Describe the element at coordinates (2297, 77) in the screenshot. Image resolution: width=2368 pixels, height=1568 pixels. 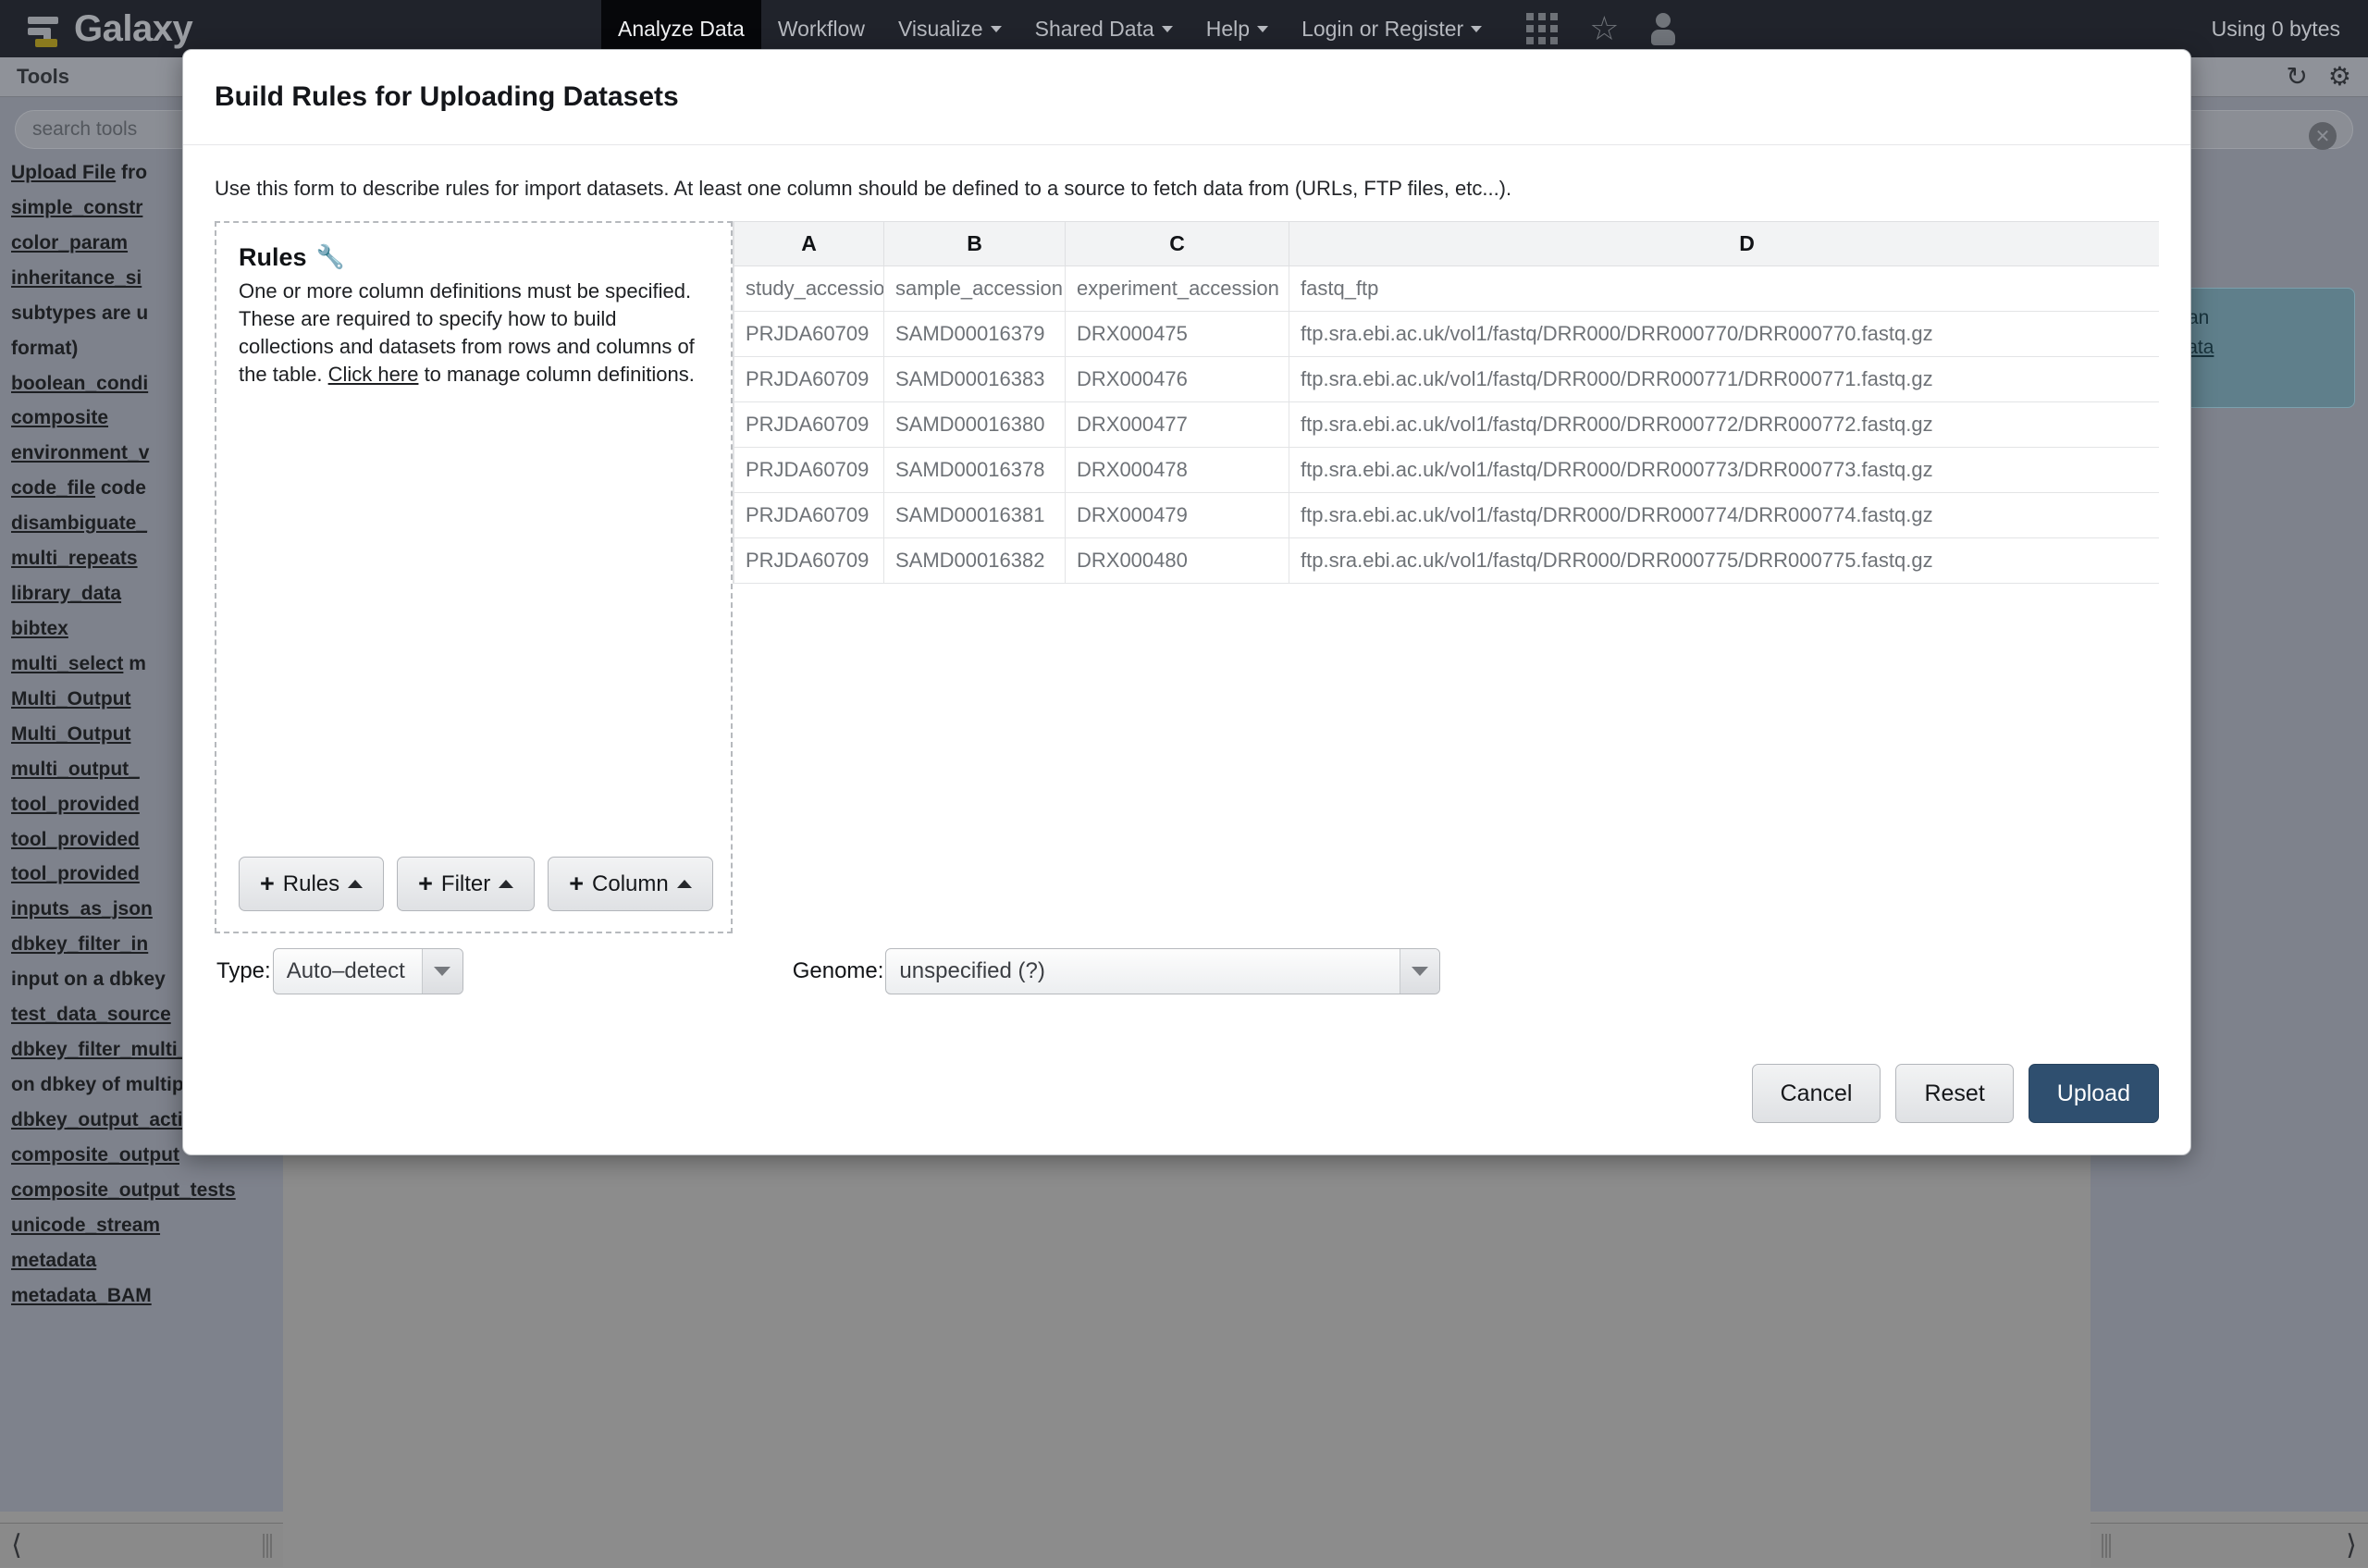
I see `refresh-icon: ↻` at that location.